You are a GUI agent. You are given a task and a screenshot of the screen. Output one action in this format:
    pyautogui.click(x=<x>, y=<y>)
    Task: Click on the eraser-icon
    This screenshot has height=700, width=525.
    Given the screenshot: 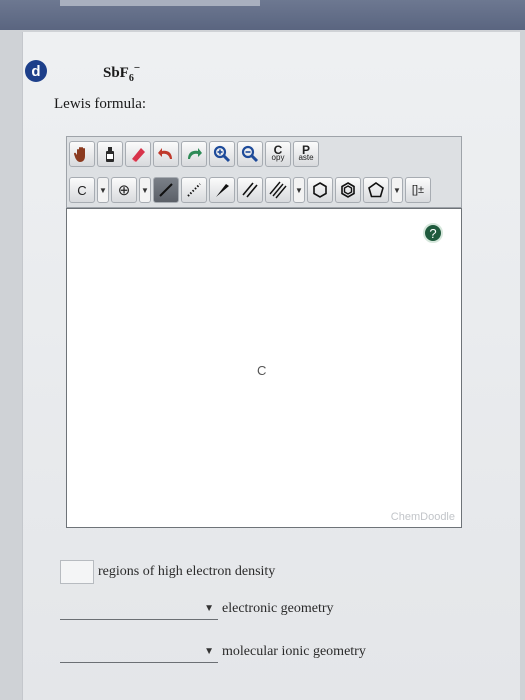 What is the action you would take?
    pyautogui.click(x=138, y=155)
    